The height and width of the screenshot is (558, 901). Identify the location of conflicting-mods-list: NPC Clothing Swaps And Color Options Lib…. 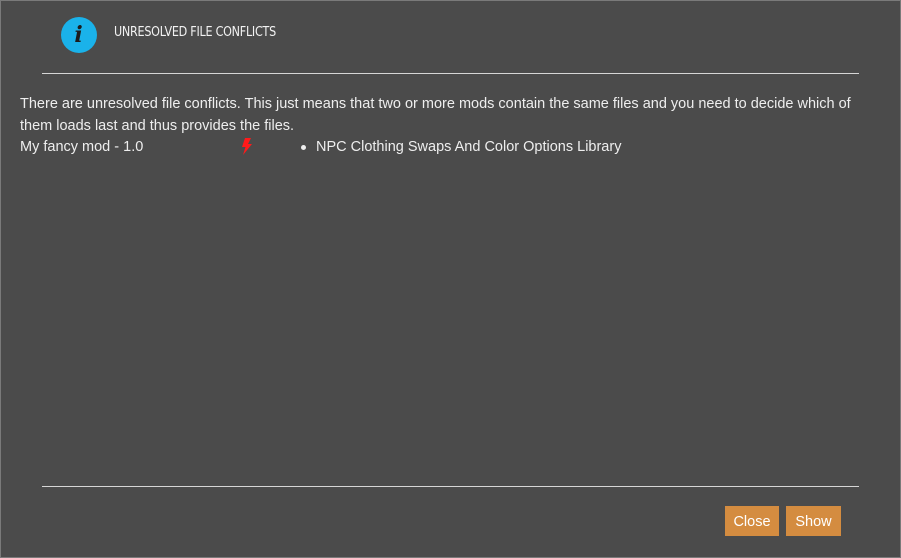
(460, 147).